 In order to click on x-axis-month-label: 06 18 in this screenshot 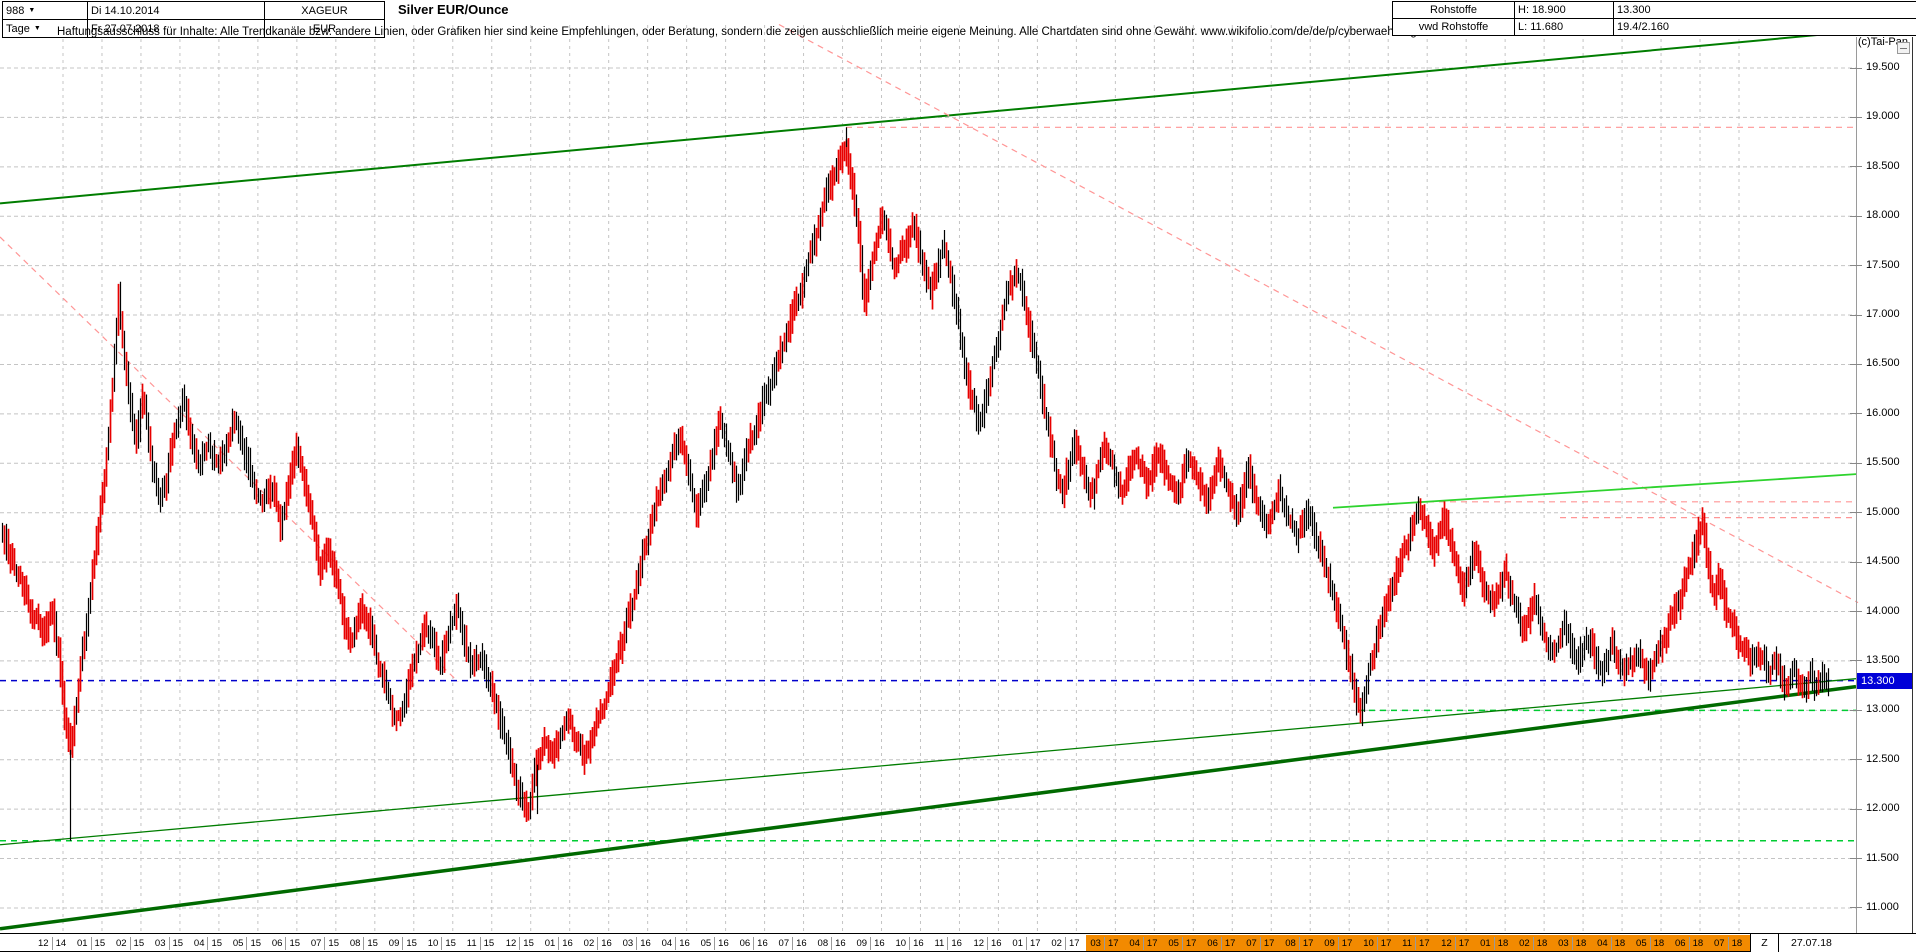, I will do `click(1689, 943)`.